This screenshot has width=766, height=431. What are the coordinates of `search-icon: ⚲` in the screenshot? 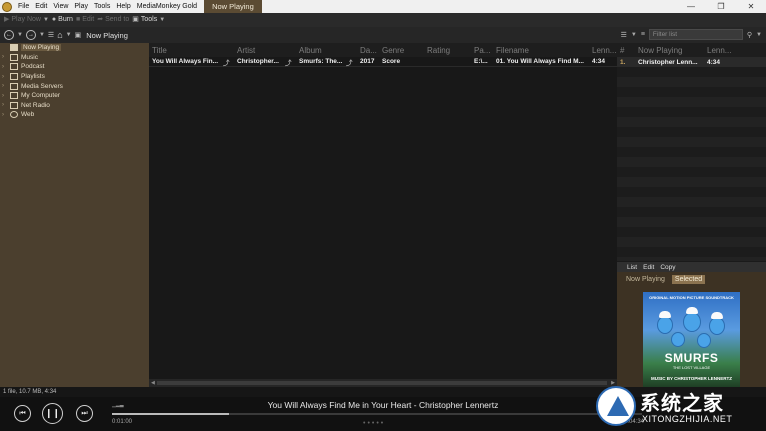 It's located at (749, 35).